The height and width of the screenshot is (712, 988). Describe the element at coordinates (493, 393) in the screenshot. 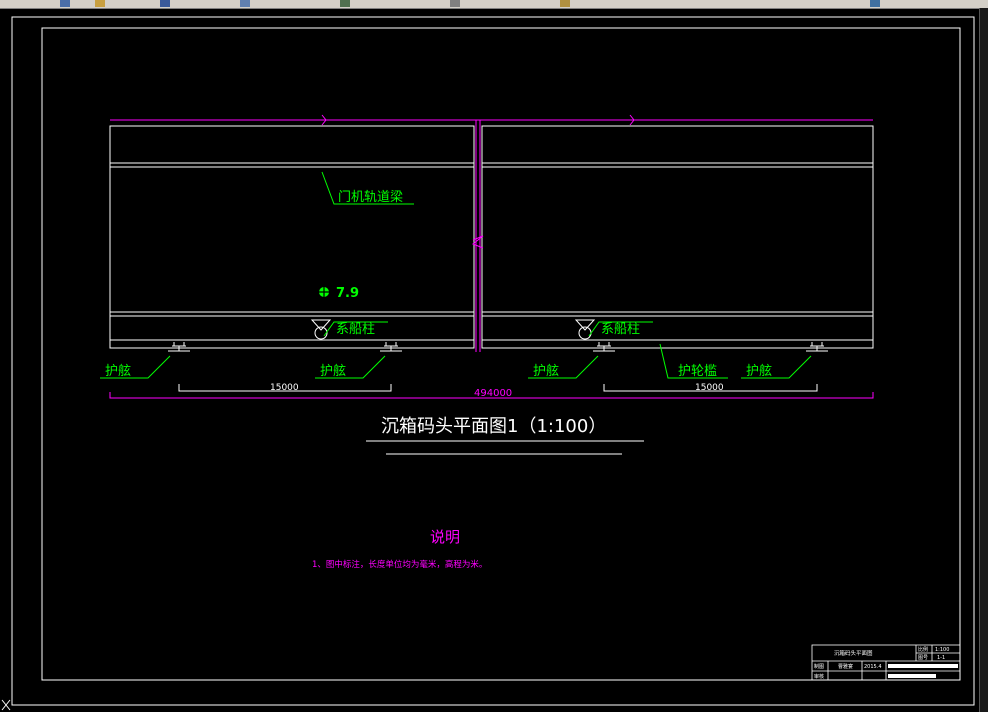

I see `total-dim: 494000` at that location.